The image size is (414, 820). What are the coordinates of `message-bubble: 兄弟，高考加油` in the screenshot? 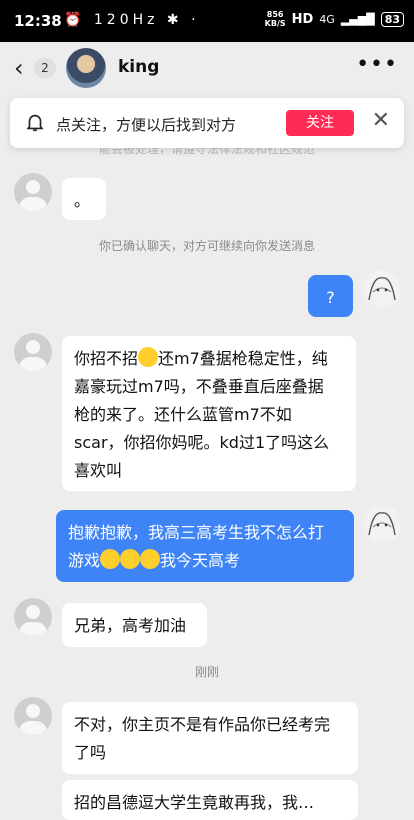 It's located at (134, 625).